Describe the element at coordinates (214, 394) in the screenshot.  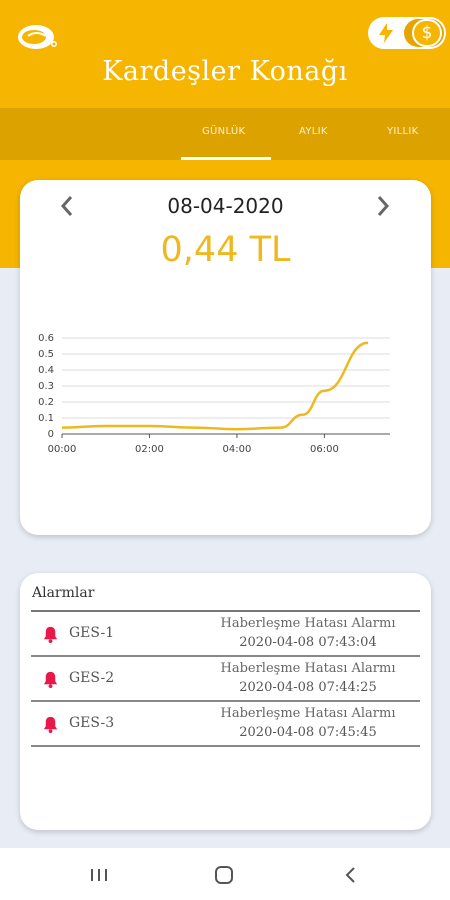
I see `consumption-chart: 0 0.1 0.2 0.3 0.4 0.5 0.6 00:00 02:00 04:00 06:00` at that location.